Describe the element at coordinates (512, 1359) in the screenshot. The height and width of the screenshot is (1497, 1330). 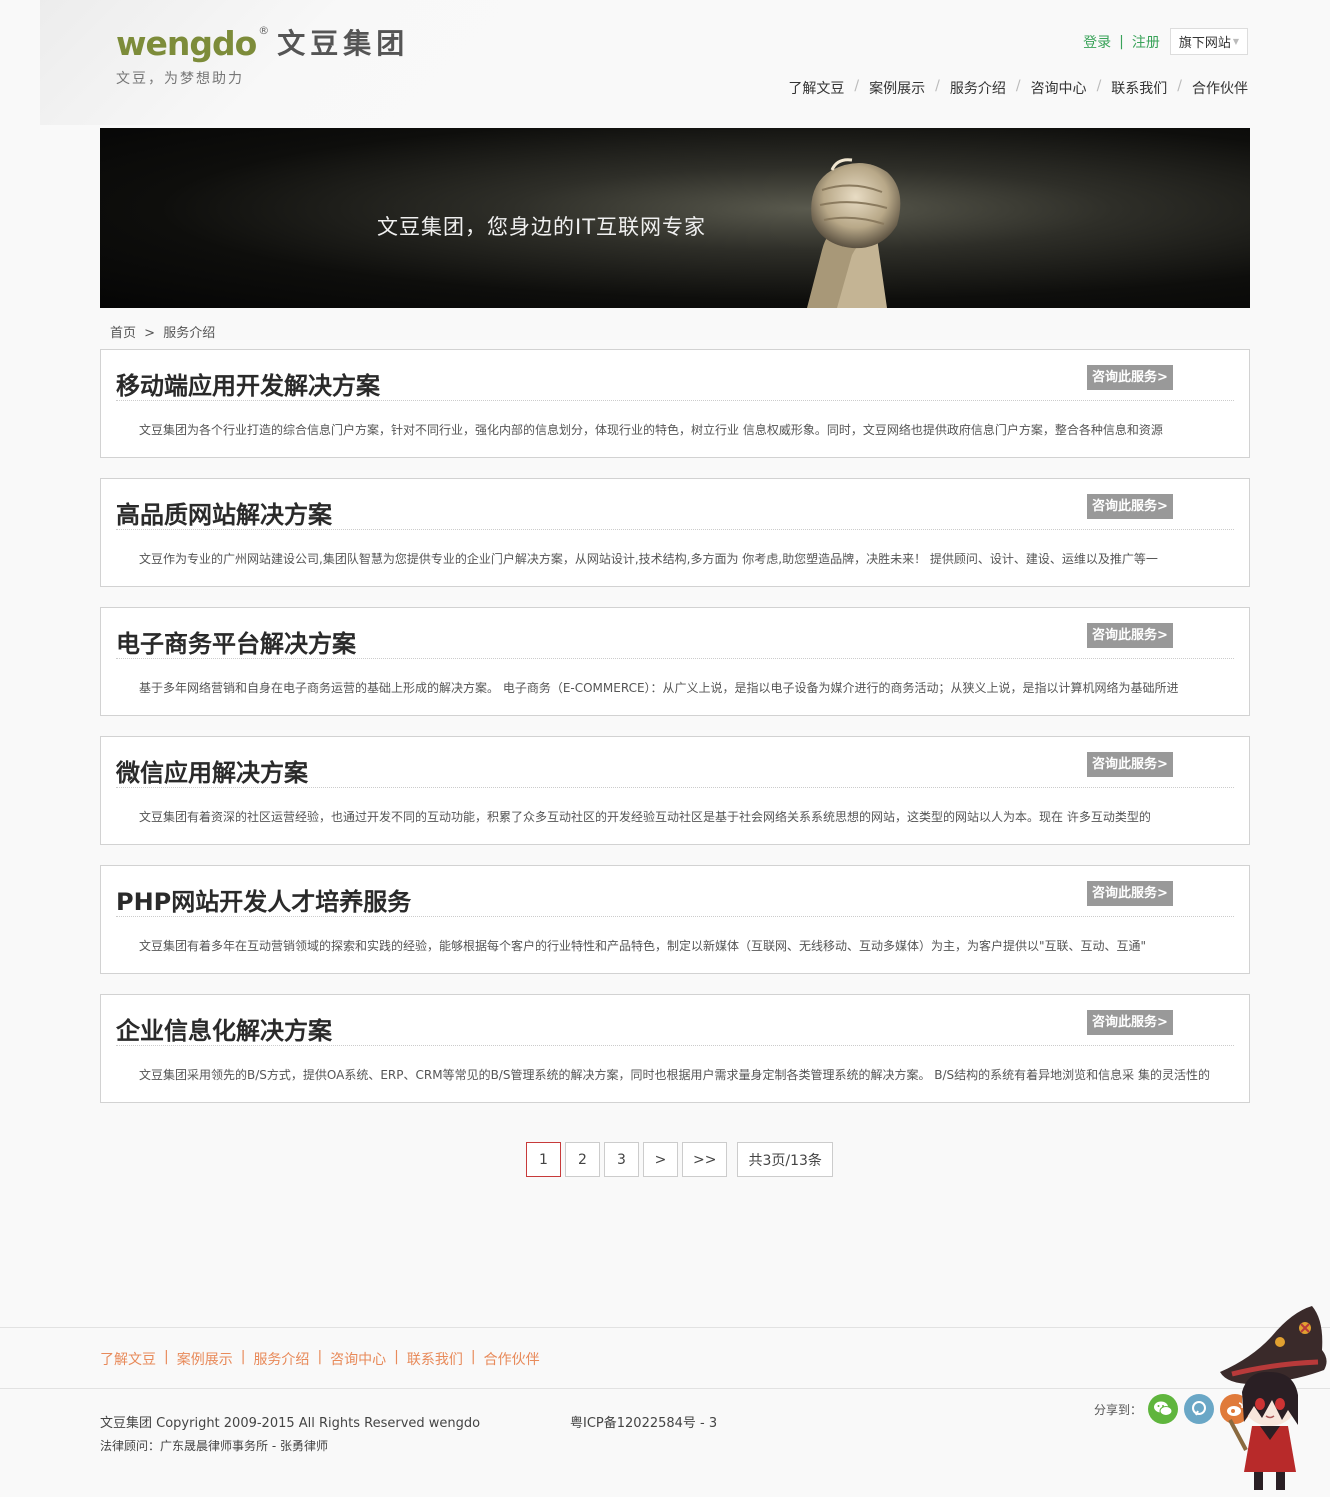
I see `footer-link-partners: 合作伙伴` at that location.